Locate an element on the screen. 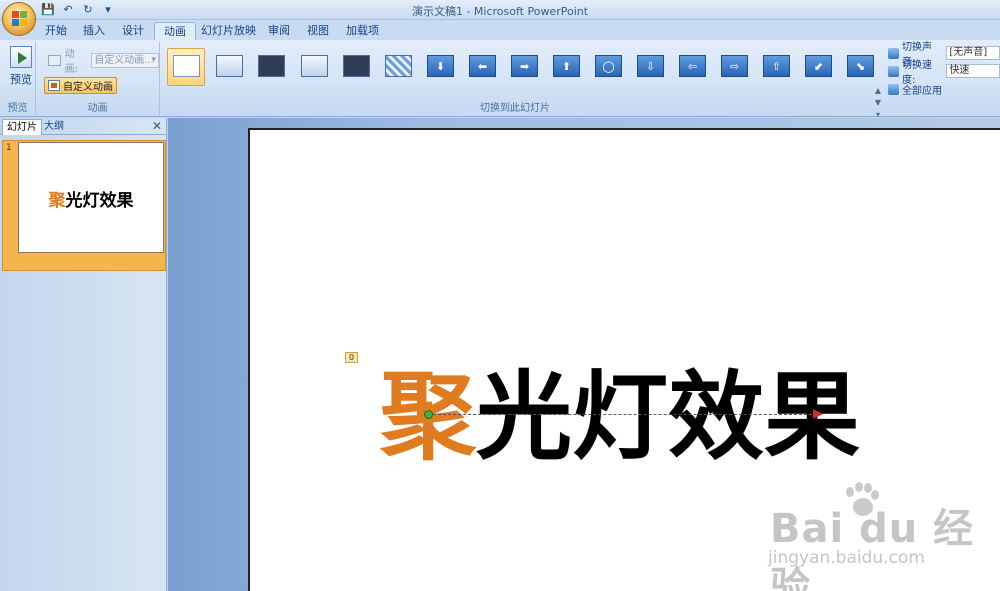  transition-speed-select: 快速 is located at coordinates (973, 71).